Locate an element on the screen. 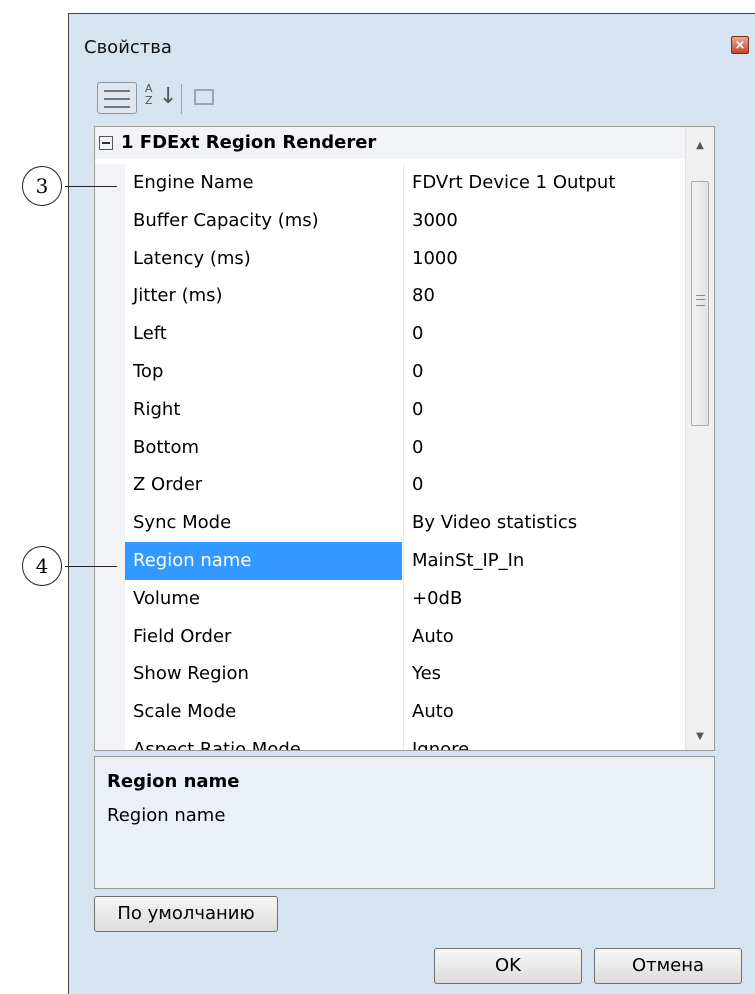 The width and height of the screenshot is (755, 994). property-name: Engine Name is located at coordinates (193, 182).